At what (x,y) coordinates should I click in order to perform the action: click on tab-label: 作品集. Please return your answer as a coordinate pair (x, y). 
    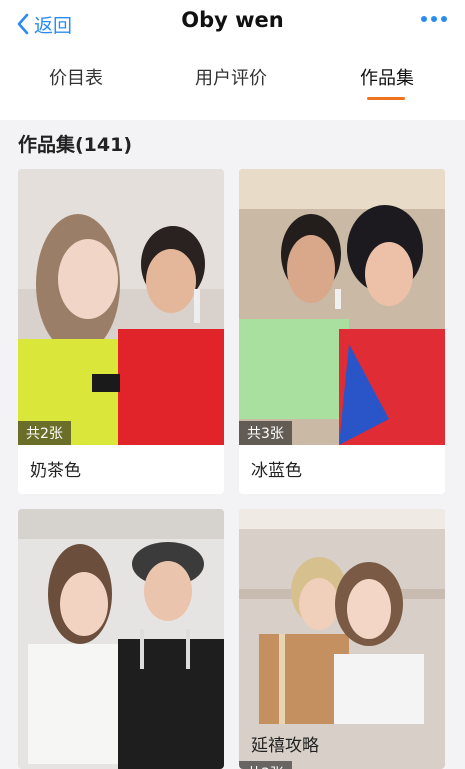
    Looking at the image, I should click on (387, 78).